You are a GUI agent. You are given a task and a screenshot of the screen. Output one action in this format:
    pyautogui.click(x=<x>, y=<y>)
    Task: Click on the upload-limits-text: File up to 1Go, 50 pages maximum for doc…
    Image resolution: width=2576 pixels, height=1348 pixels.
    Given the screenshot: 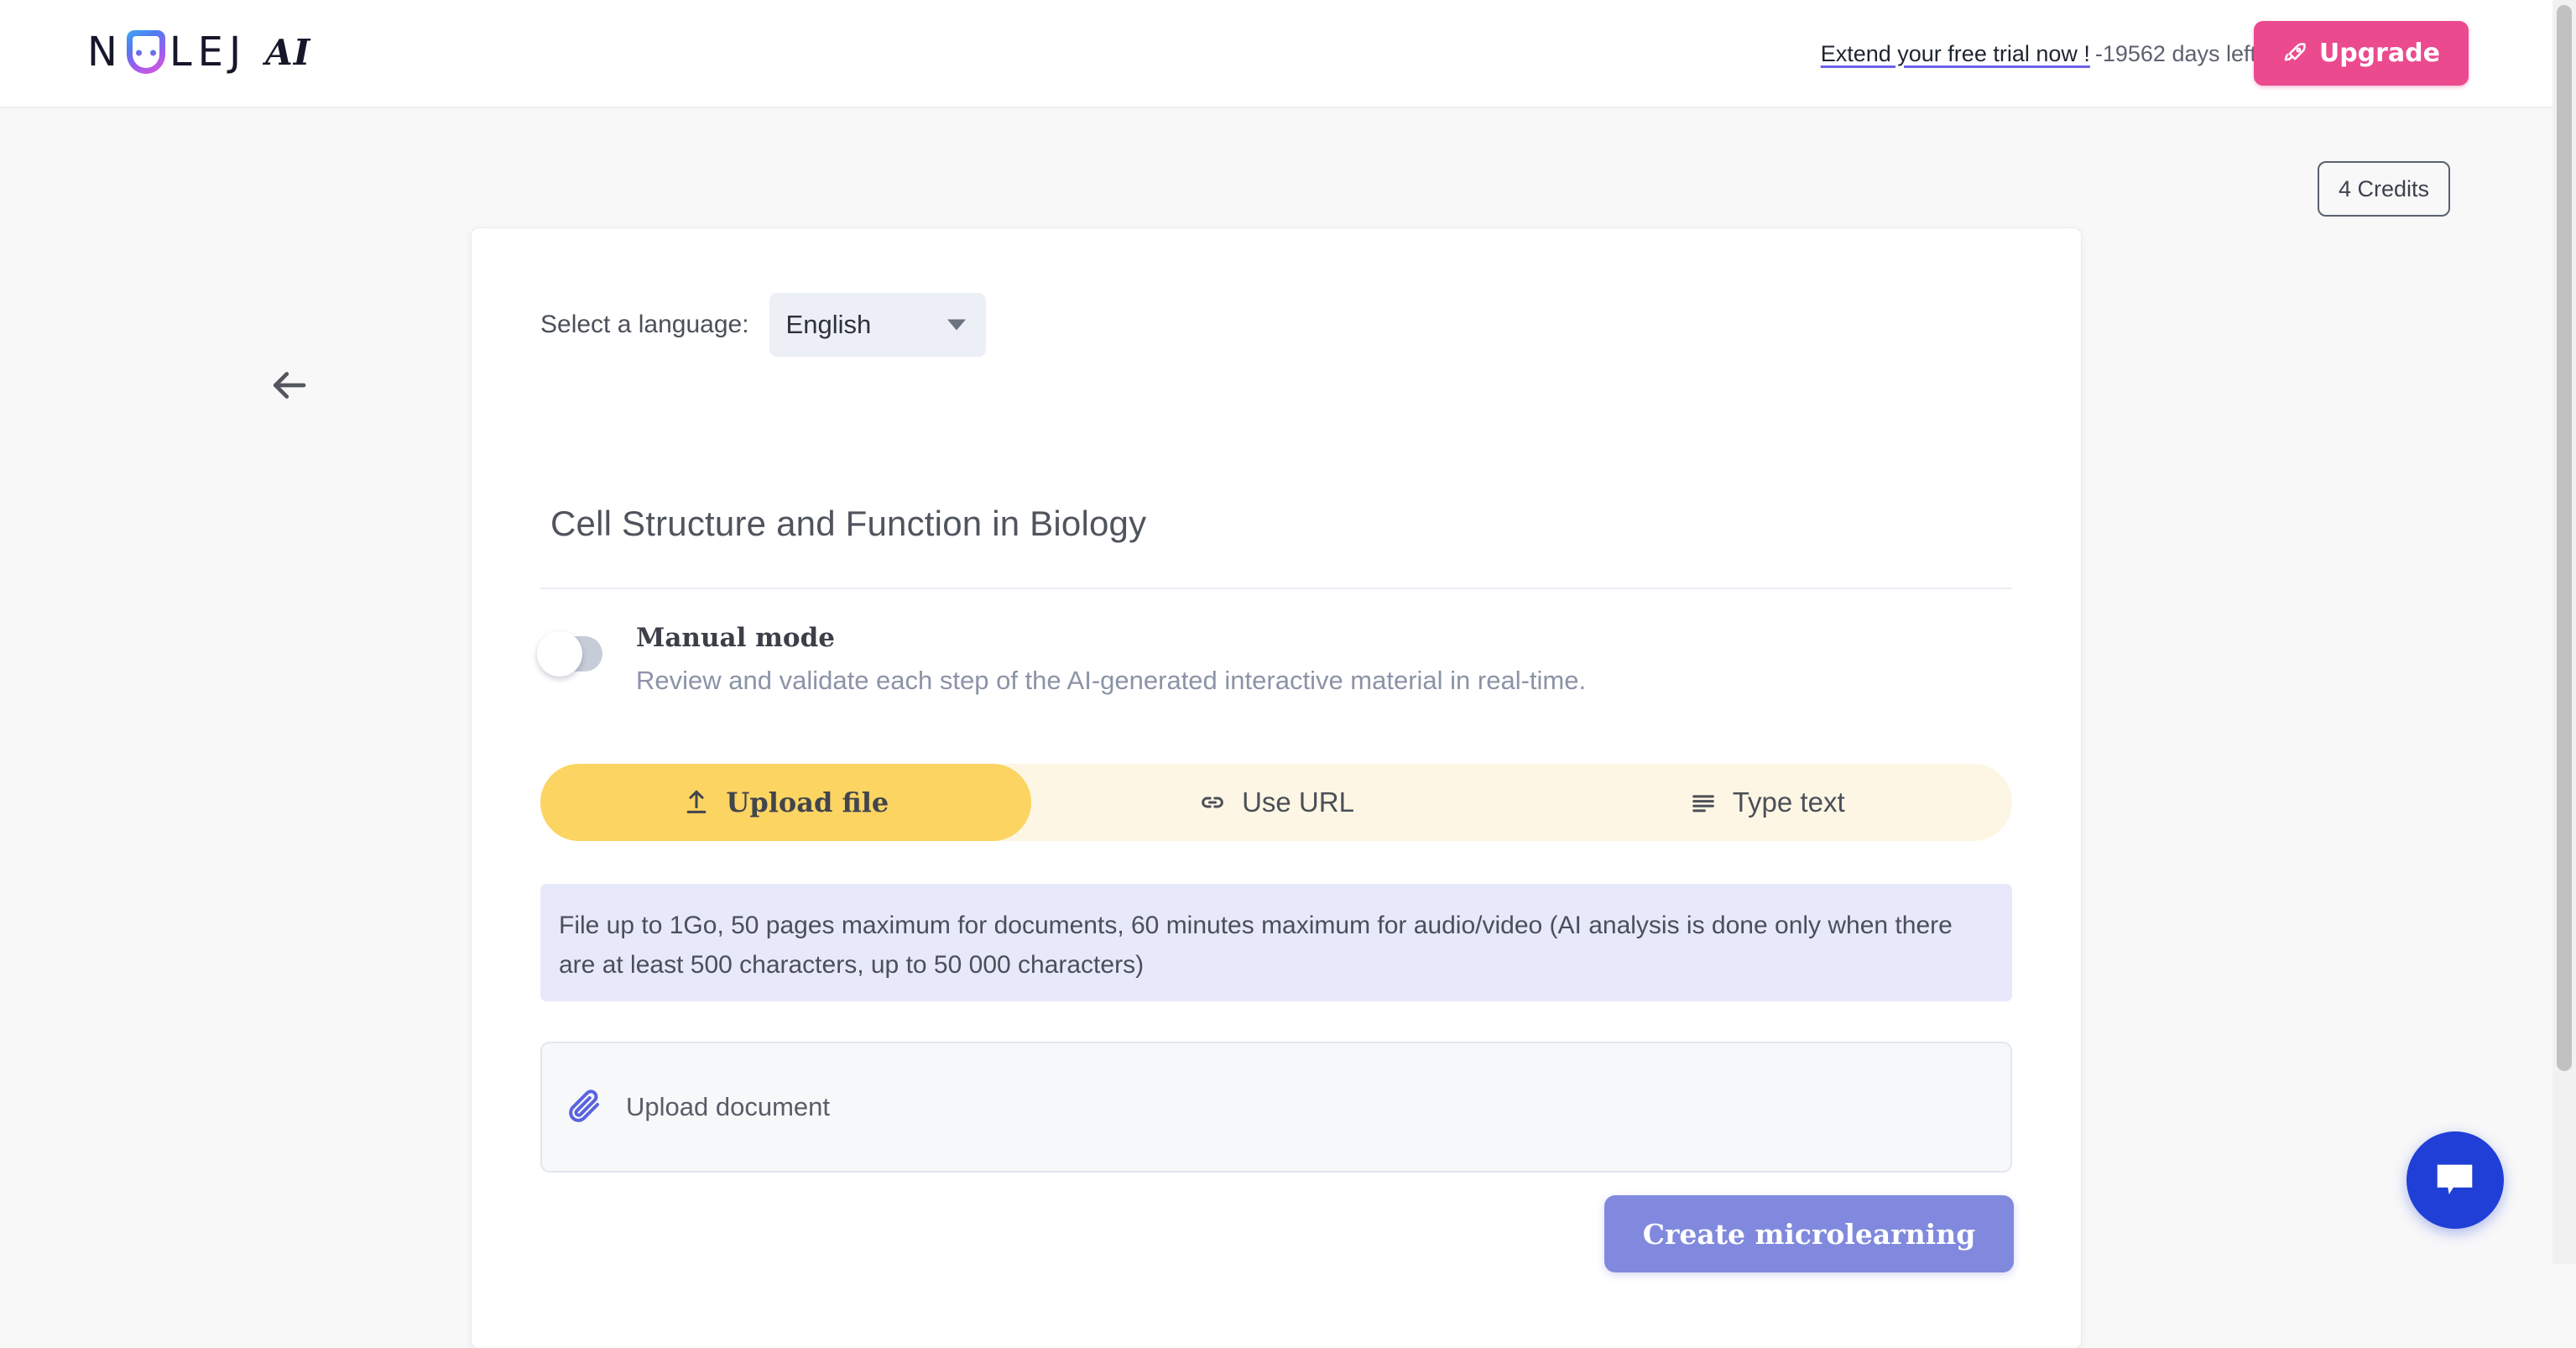 What is the action you would take?
    pyautogui.click(x=1256, y=946)
    